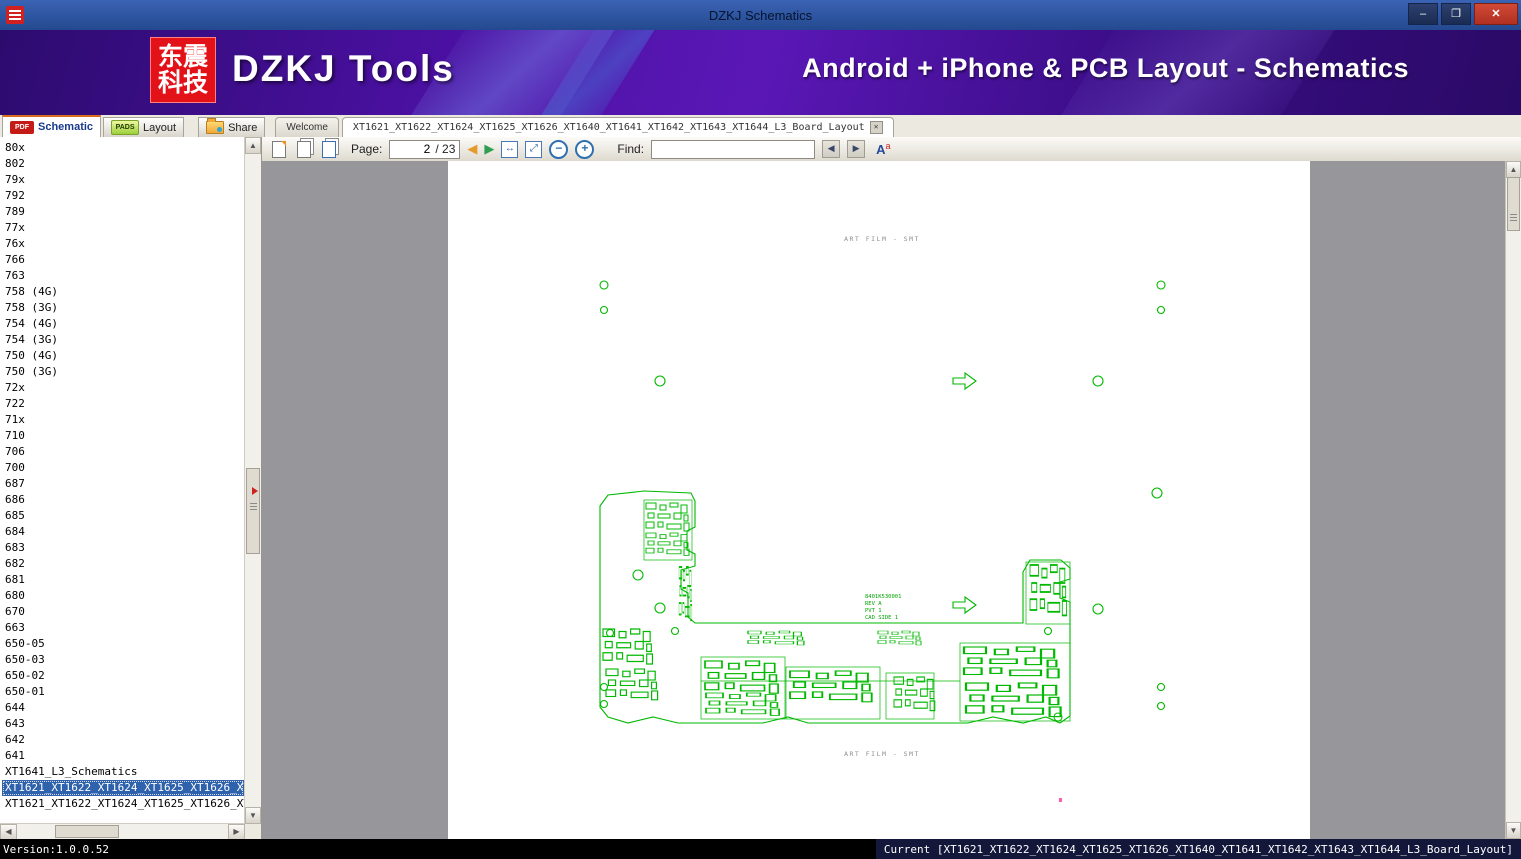  I want to click on scroll-right-icon: ▶, so click(236, 832).